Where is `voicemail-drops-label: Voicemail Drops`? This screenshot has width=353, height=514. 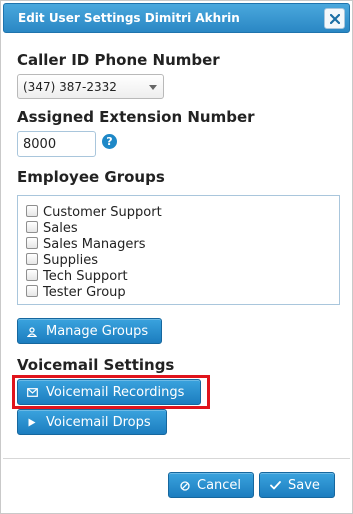
voicemail-drops-label: Voicemail Drops is located at coordinates (98, 422).